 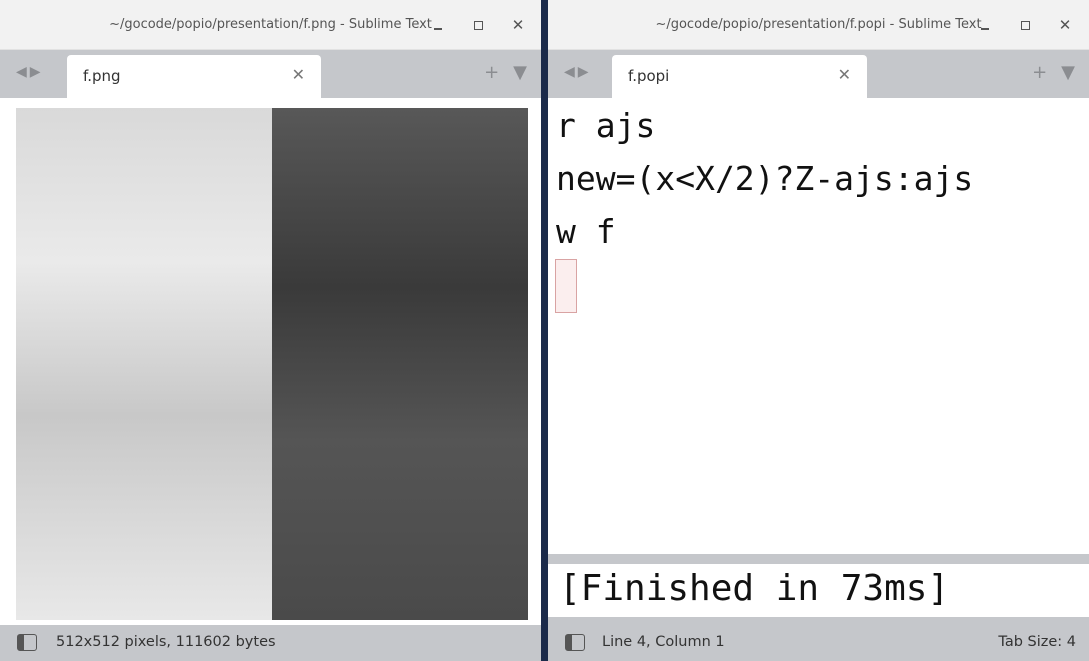 I want to click on status-text: 512x512 pixels, 111602 bytes, so click(x=166, y=642).